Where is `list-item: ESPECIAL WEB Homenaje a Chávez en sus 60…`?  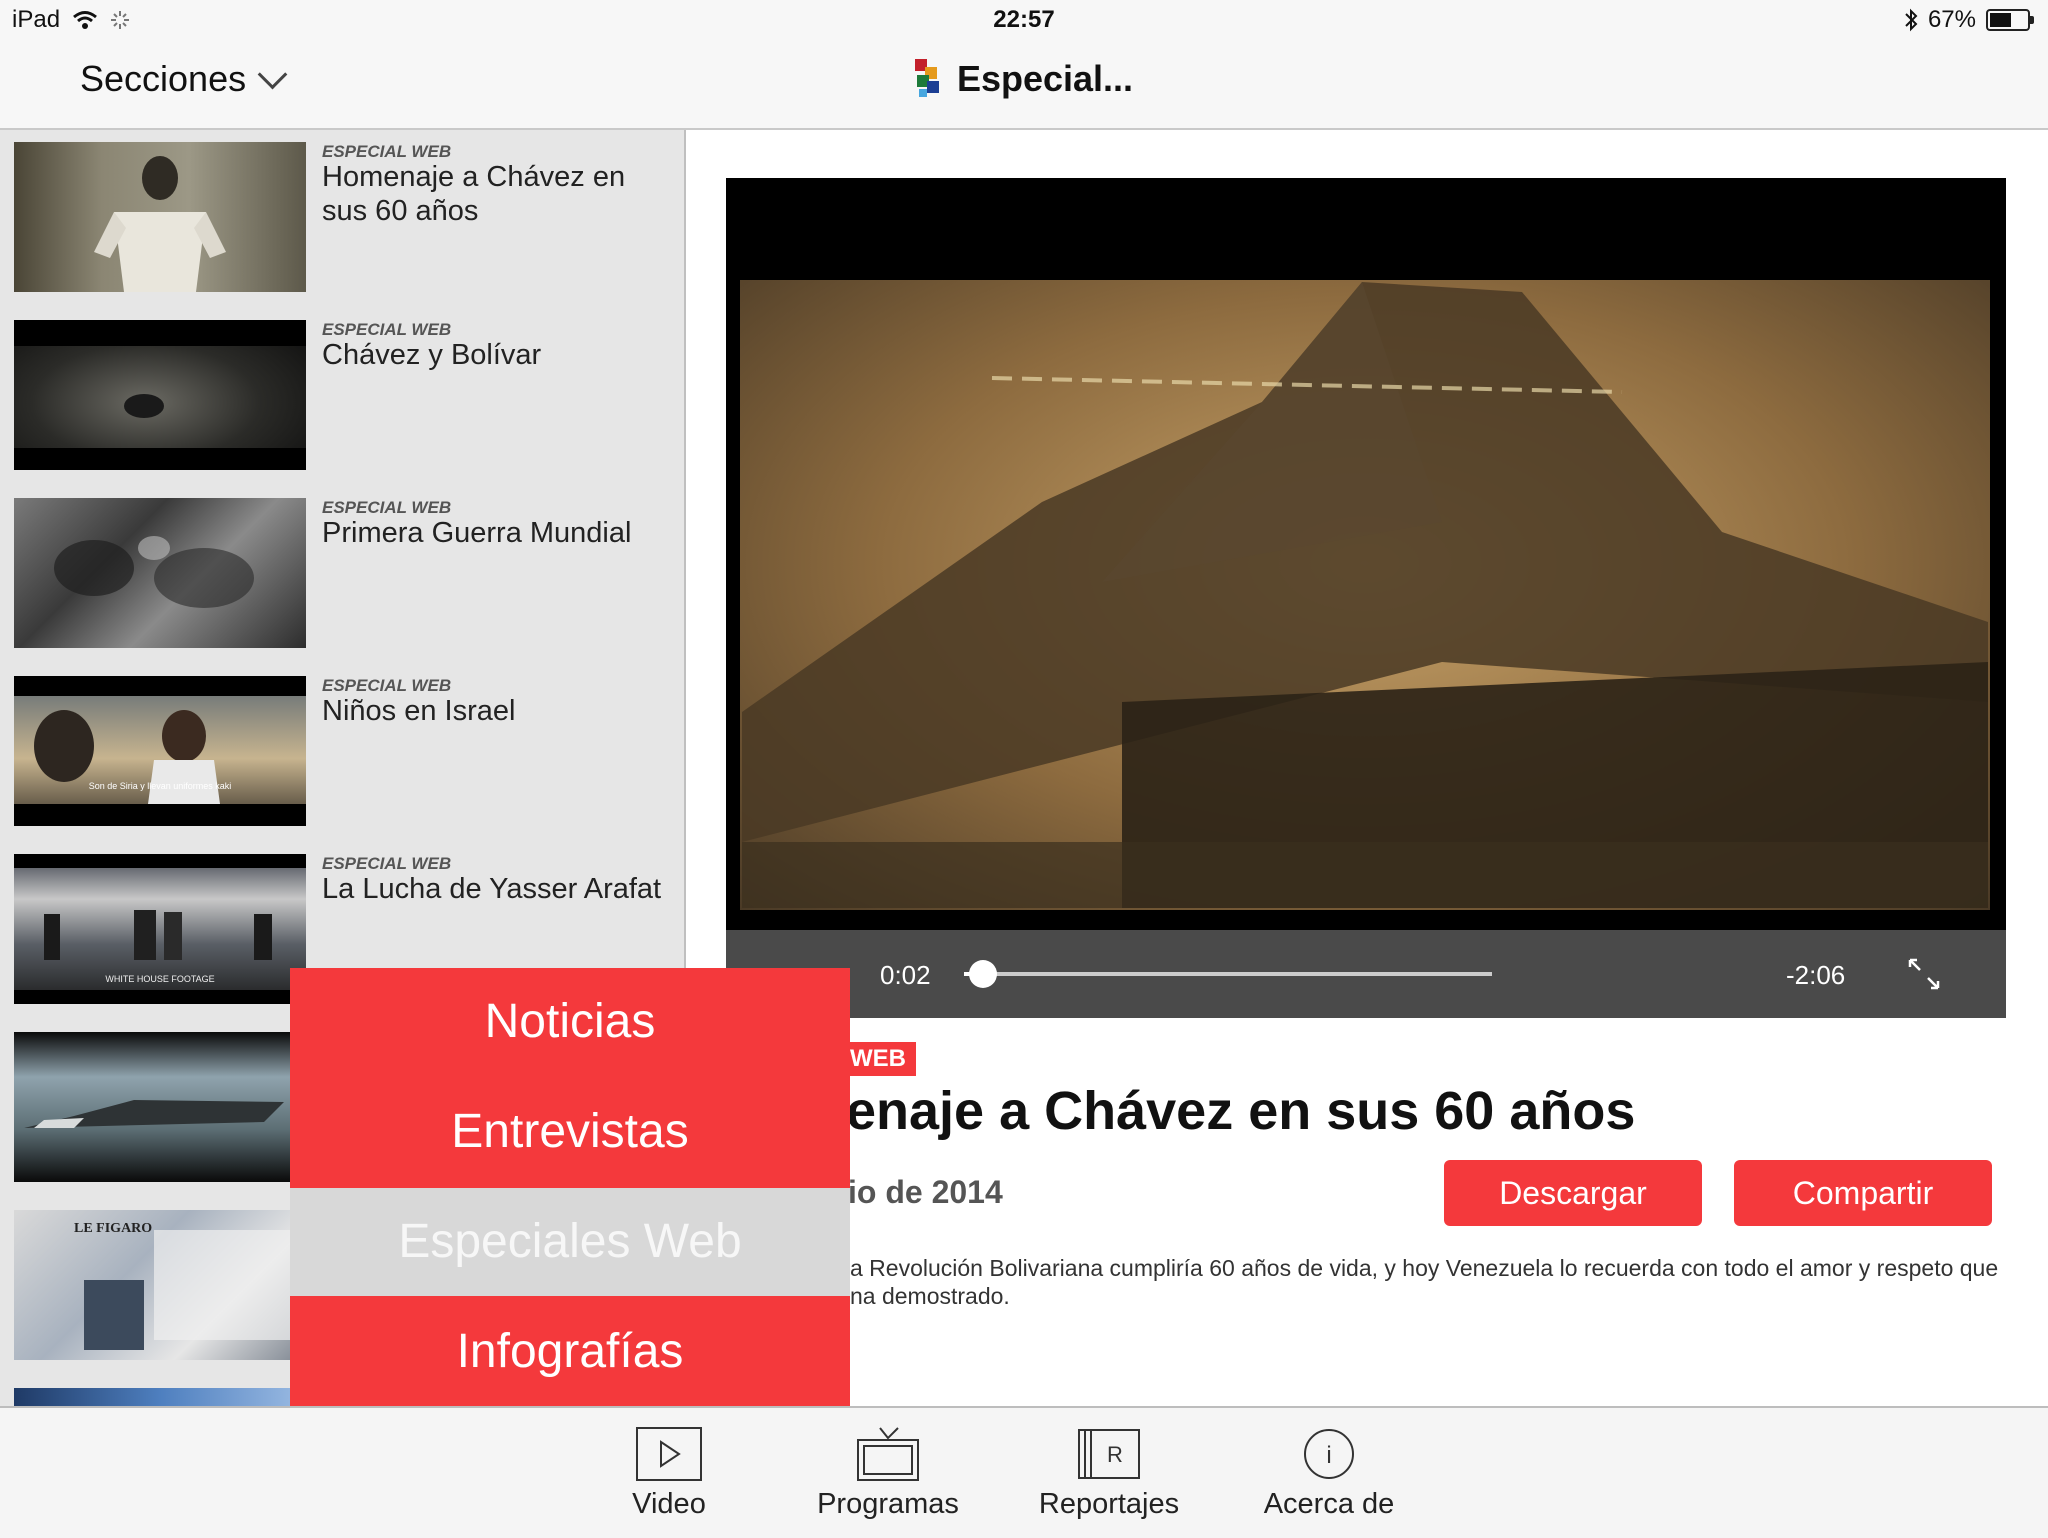 list-item: ESPECIAL WEB Homenaje a Chávez en sus 60… is located at coordinates (342, 219).